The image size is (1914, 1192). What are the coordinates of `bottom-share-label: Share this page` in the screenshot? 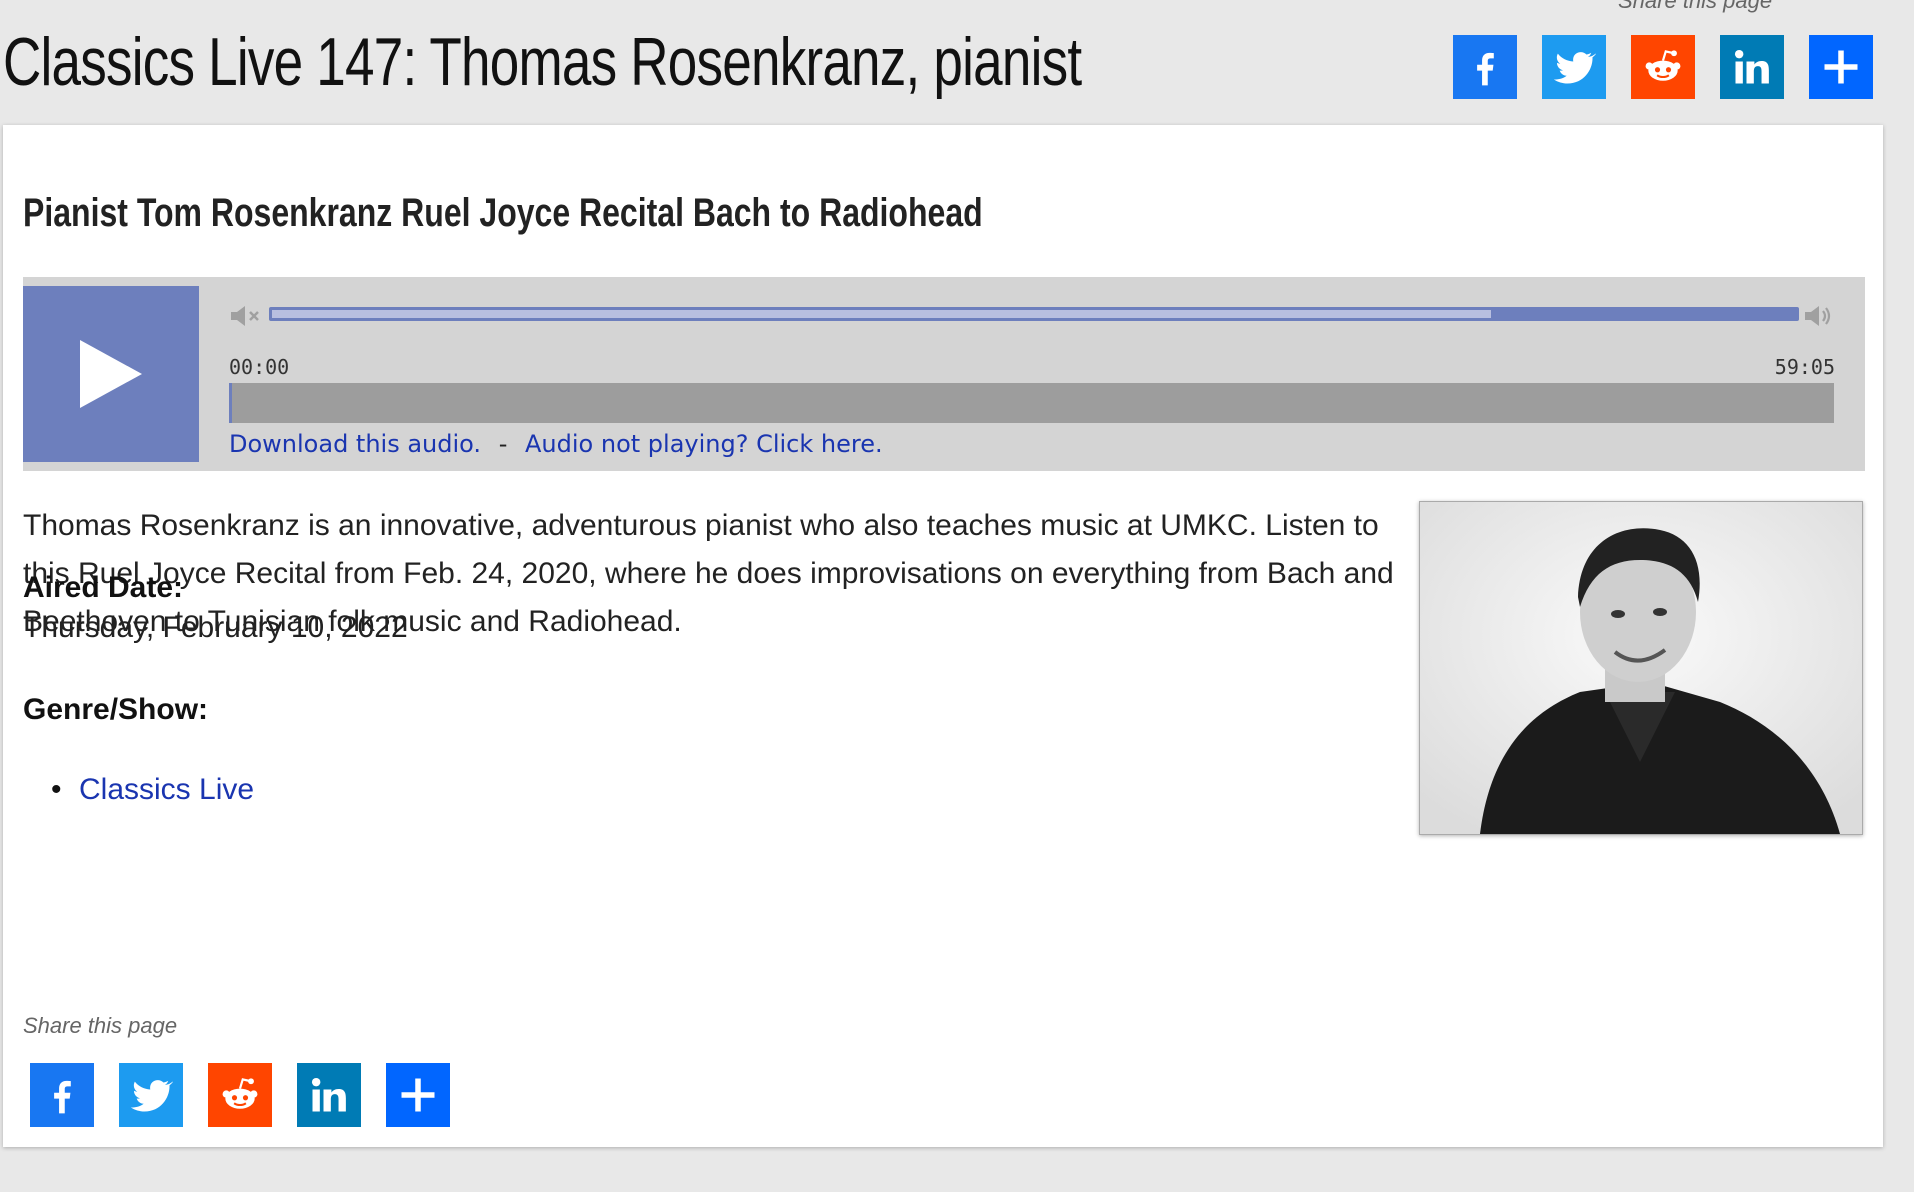 It's located at (100, 1025).